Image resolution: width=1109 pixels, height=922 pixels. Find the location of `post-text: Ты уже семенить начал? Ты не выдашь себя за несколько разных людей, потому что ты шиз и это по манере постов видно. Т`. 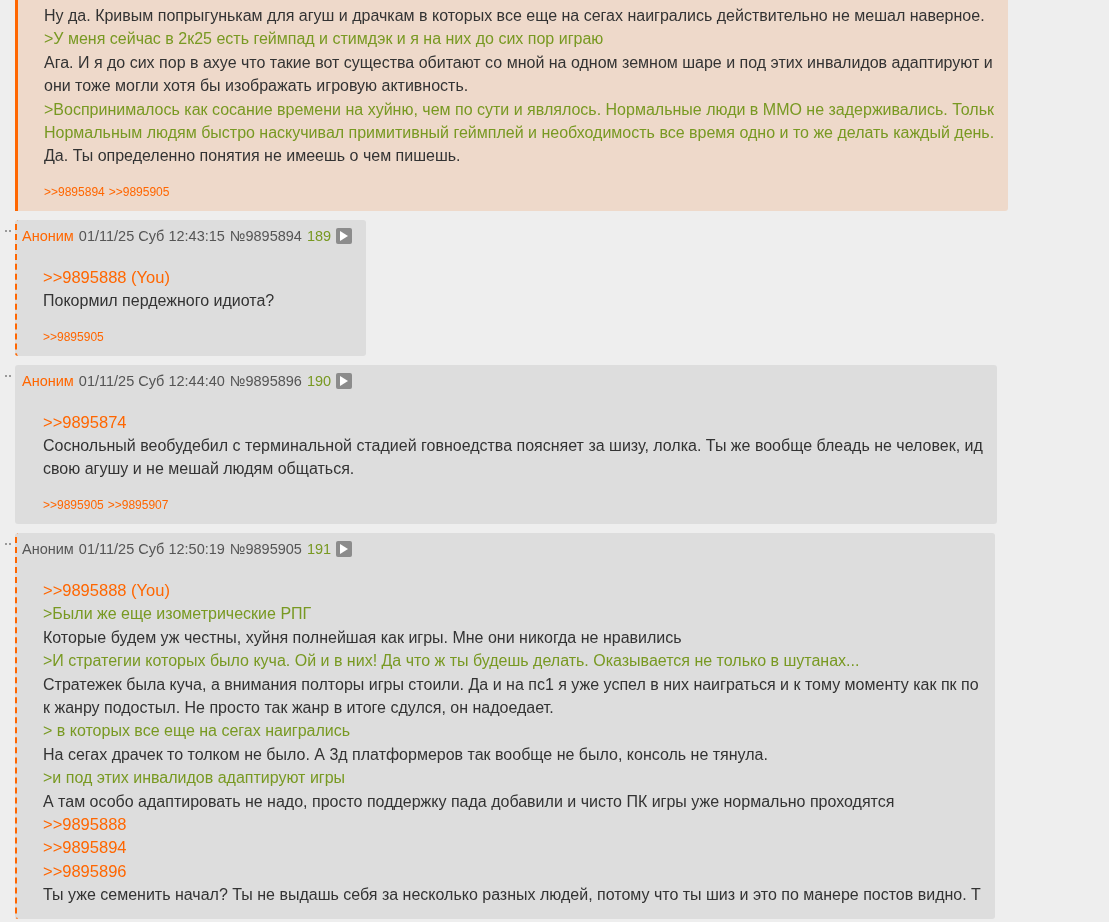

post-text: Ты уже семенить начал? Ты не выдашь себя за несколько разных людей, потому что ты шиз и это по манере постов видно. Т is located at coordinates (512, 895).